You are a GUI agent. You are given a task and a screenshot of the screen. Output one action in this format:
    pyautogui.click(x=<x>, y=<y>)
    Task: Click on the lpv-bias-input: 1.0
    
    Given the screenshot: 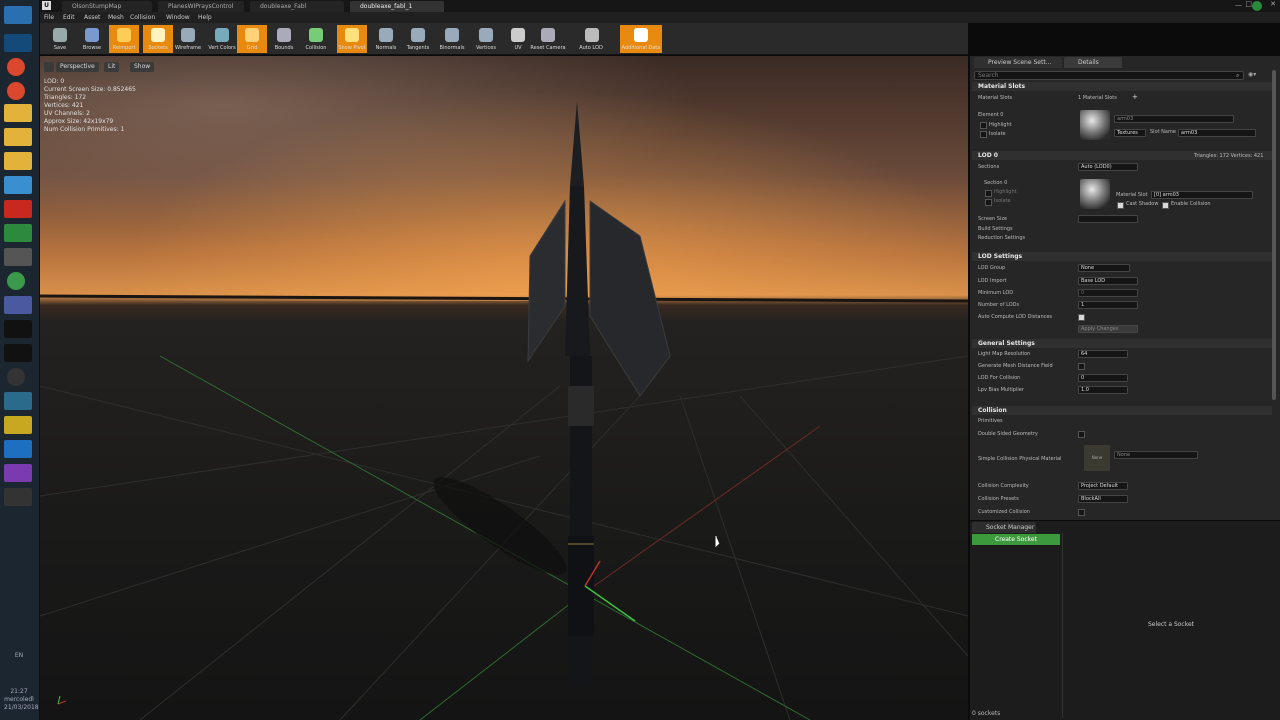 What is the action you would take?
    pyautogui.click(x=1103, y=390)
    